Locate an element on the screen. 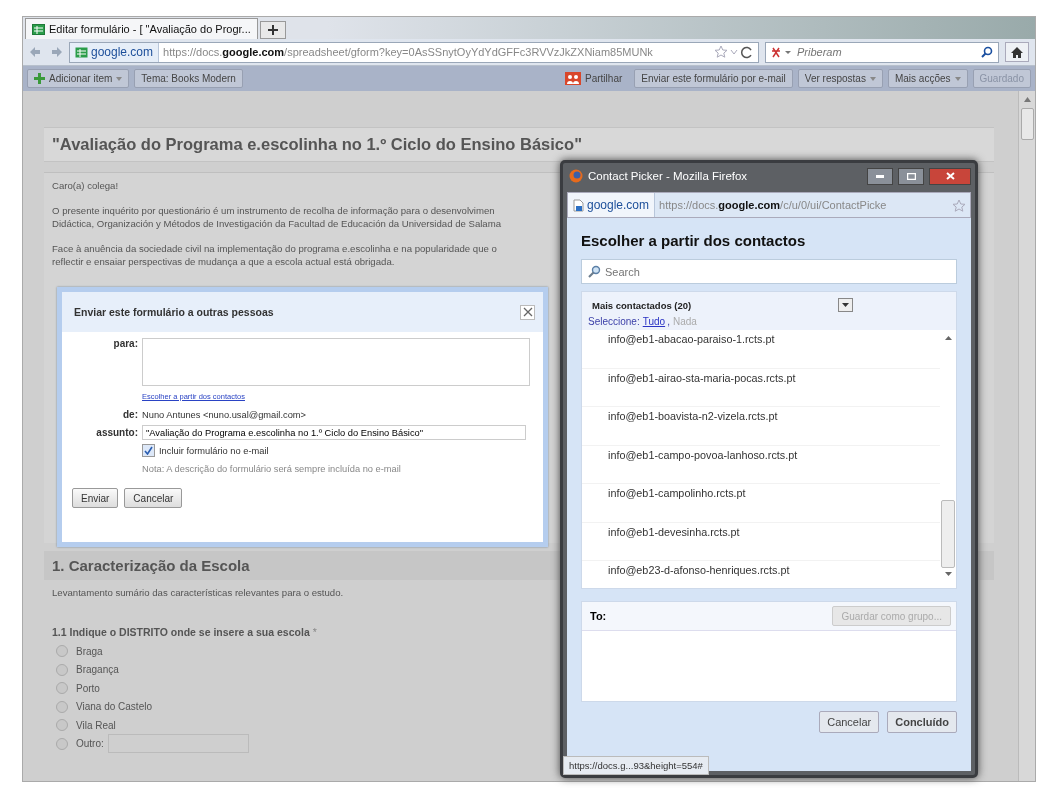 The height and width of the screenshot is (793, 1042). contact-item: info@eb1-airao-sta-maria-pocas.rcts.pt is located at coordinates (761, 387).